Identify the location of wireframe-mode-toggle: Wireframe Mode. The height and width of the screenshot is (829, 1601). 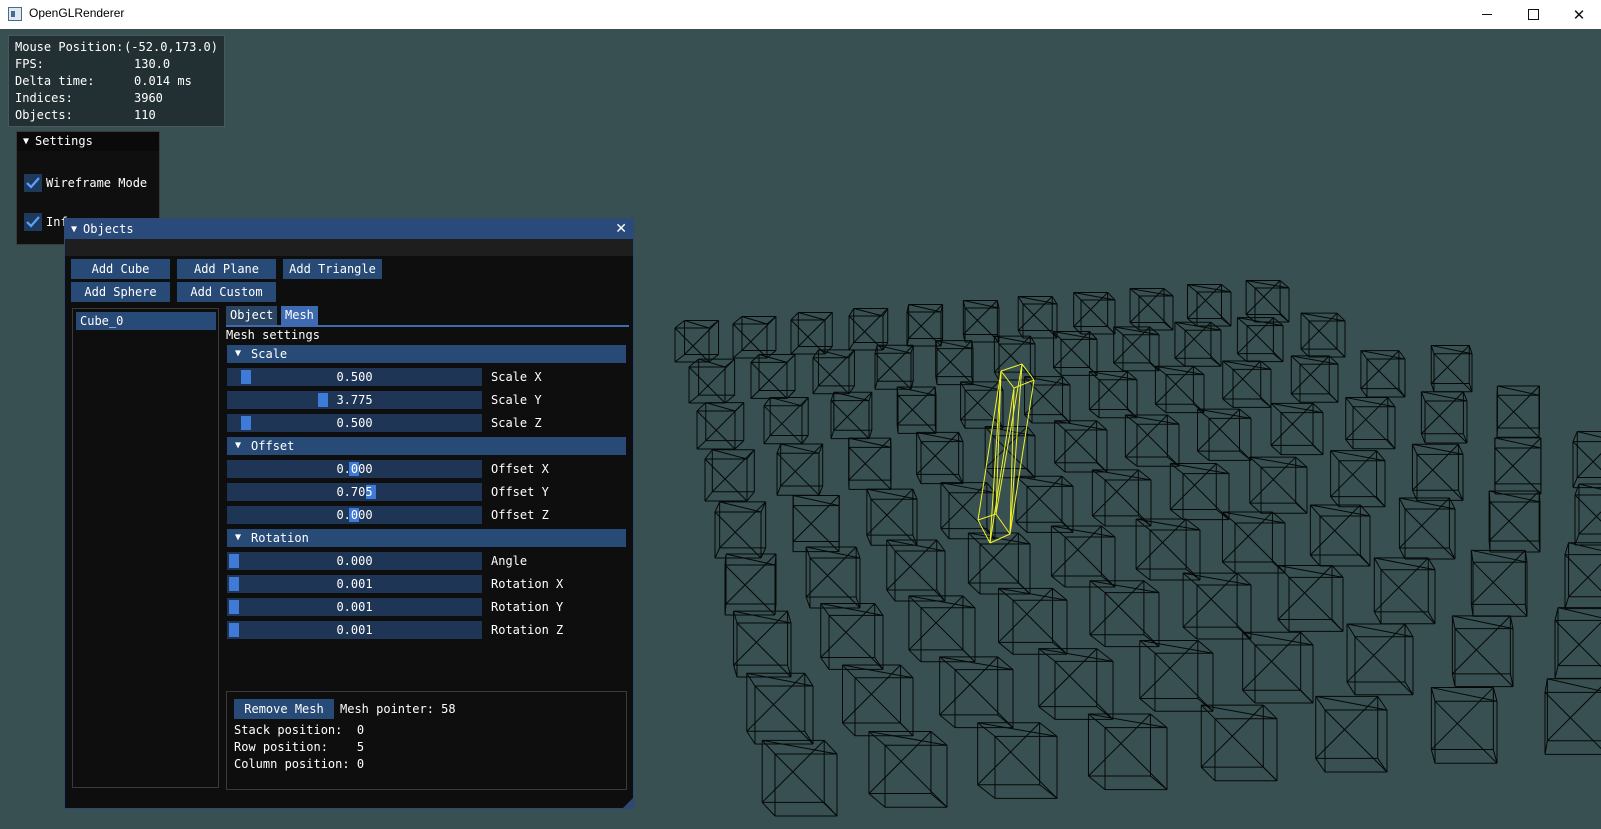
(85, 183).